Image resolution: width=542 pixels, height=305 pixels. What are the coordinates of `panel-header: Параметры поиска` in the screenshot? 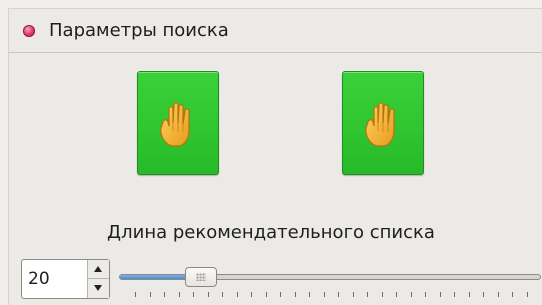 It's located at (275, 31).